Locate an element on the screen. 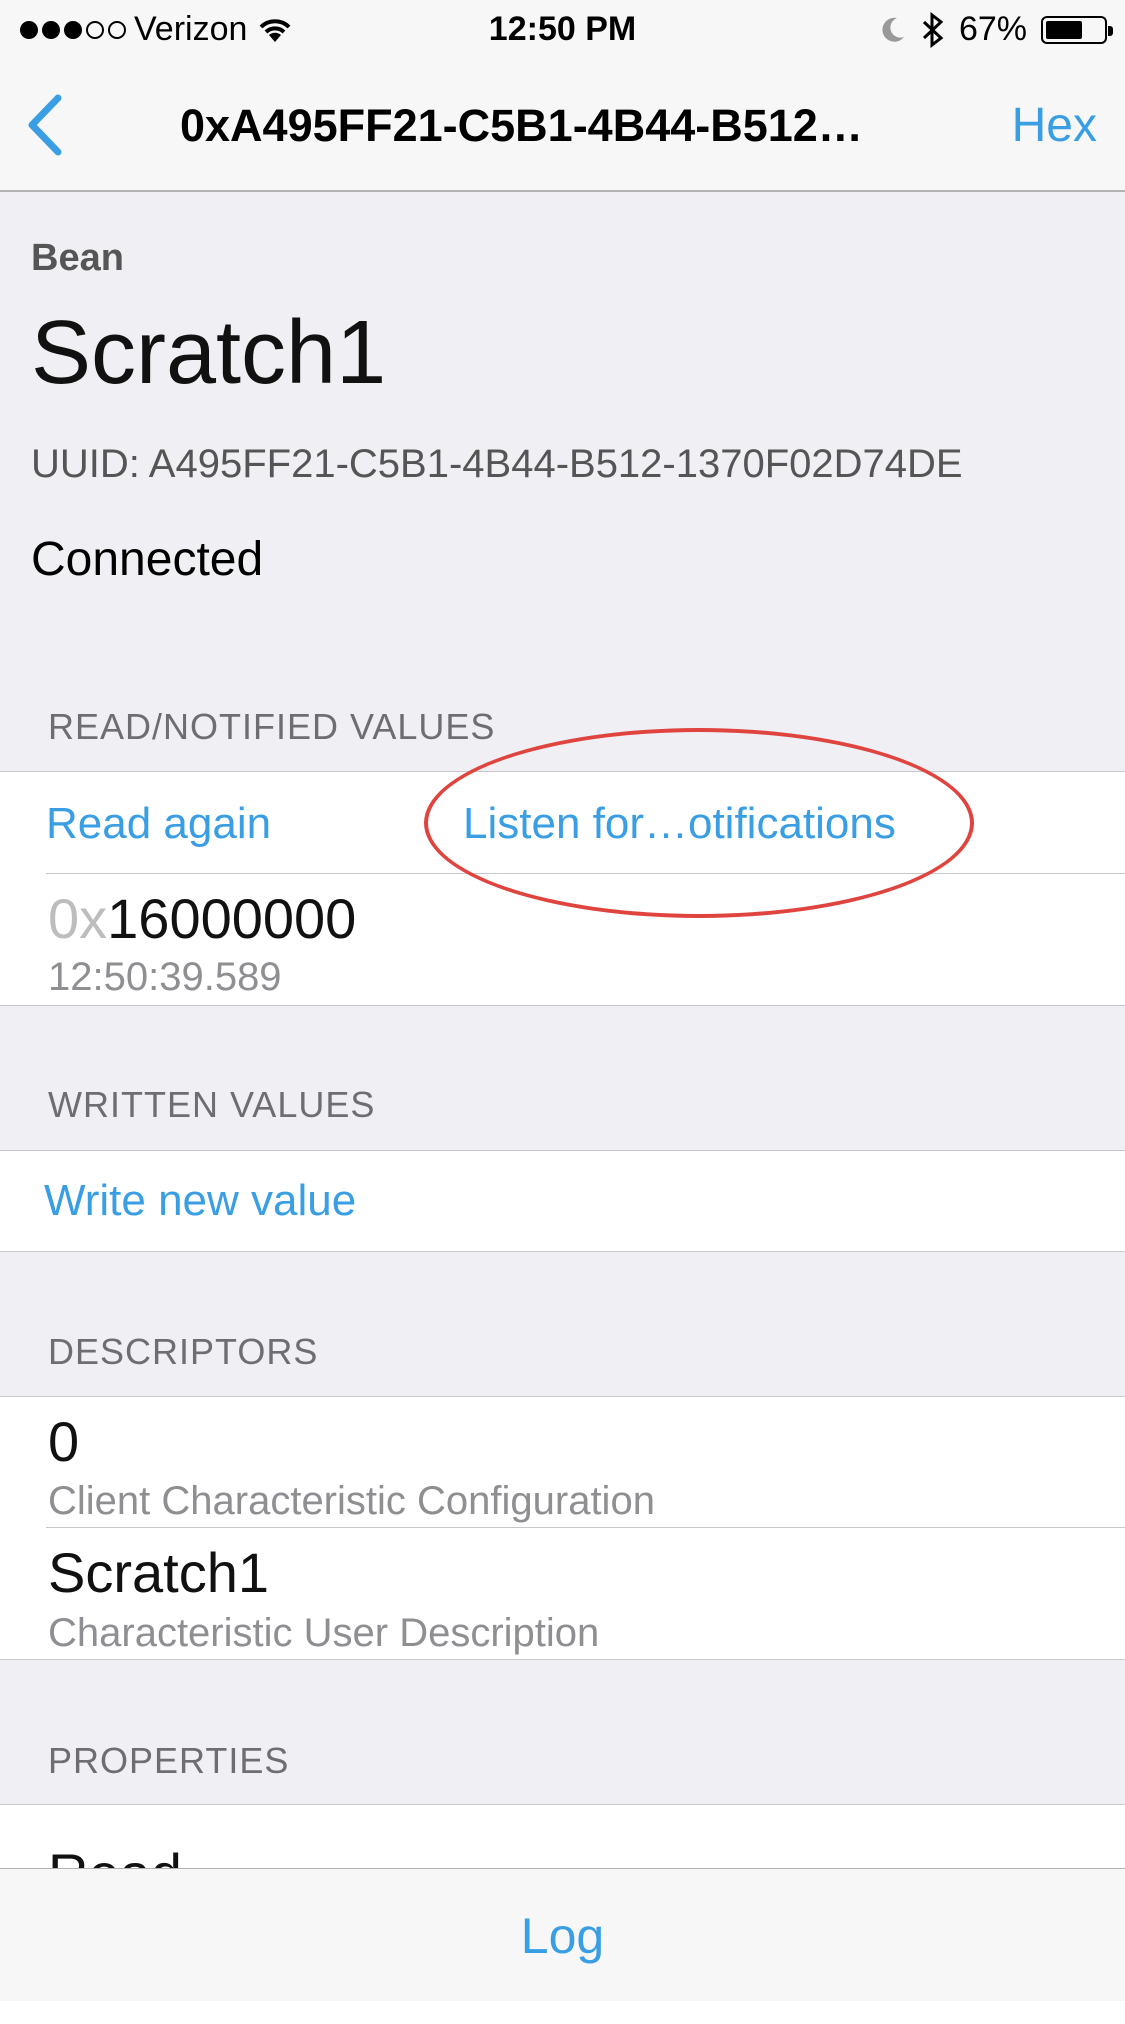  battery-percent: 67% is located at coordinates (992, 29).